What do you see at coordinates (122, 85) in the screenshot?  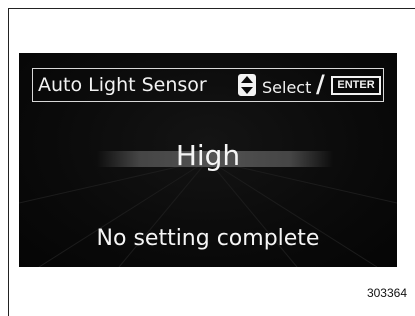 I see `setting-title: Auto Light Sensor` at bounding box center [122, 85].